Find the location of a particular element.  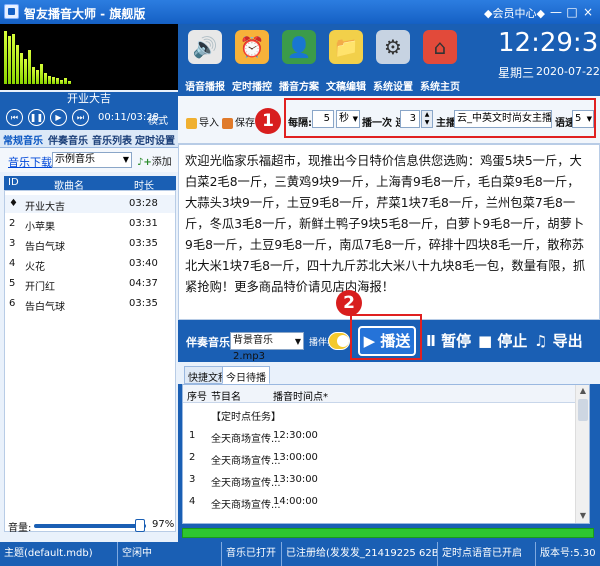

pause-icon: ❚❚ is located at coordinates (36, 117).